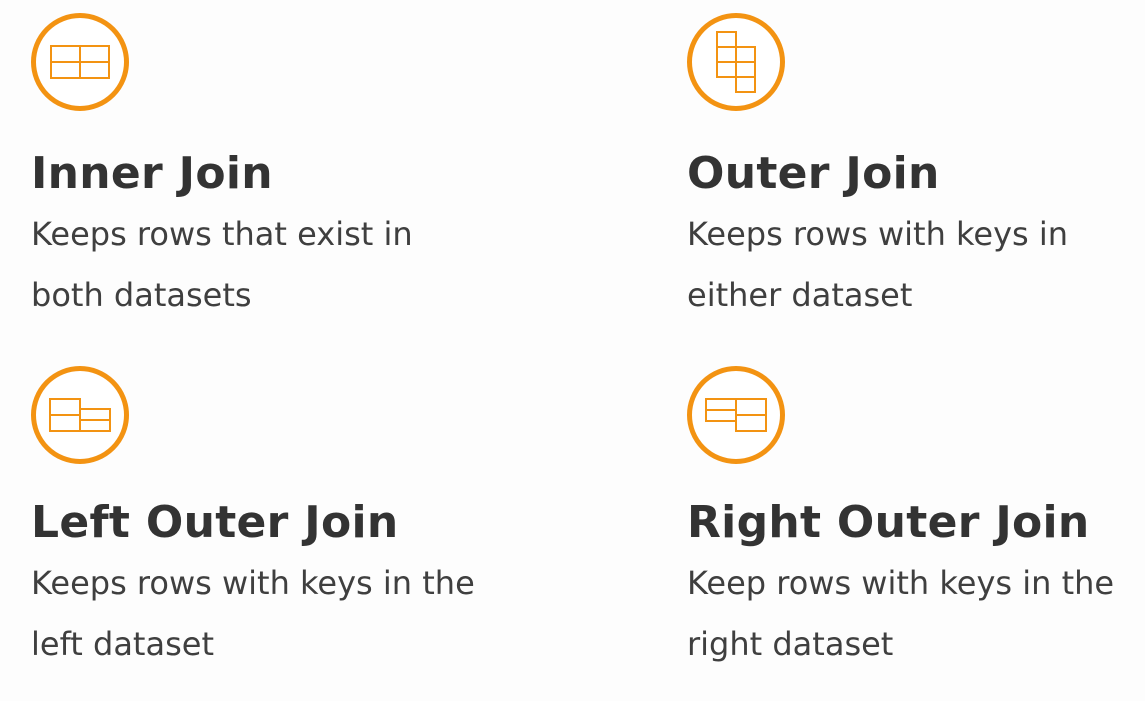  What do you see at coordinates (152, 173) in the screenshot?
I see `inner-join-title: Inner Join` at bounding box center [152, 173].